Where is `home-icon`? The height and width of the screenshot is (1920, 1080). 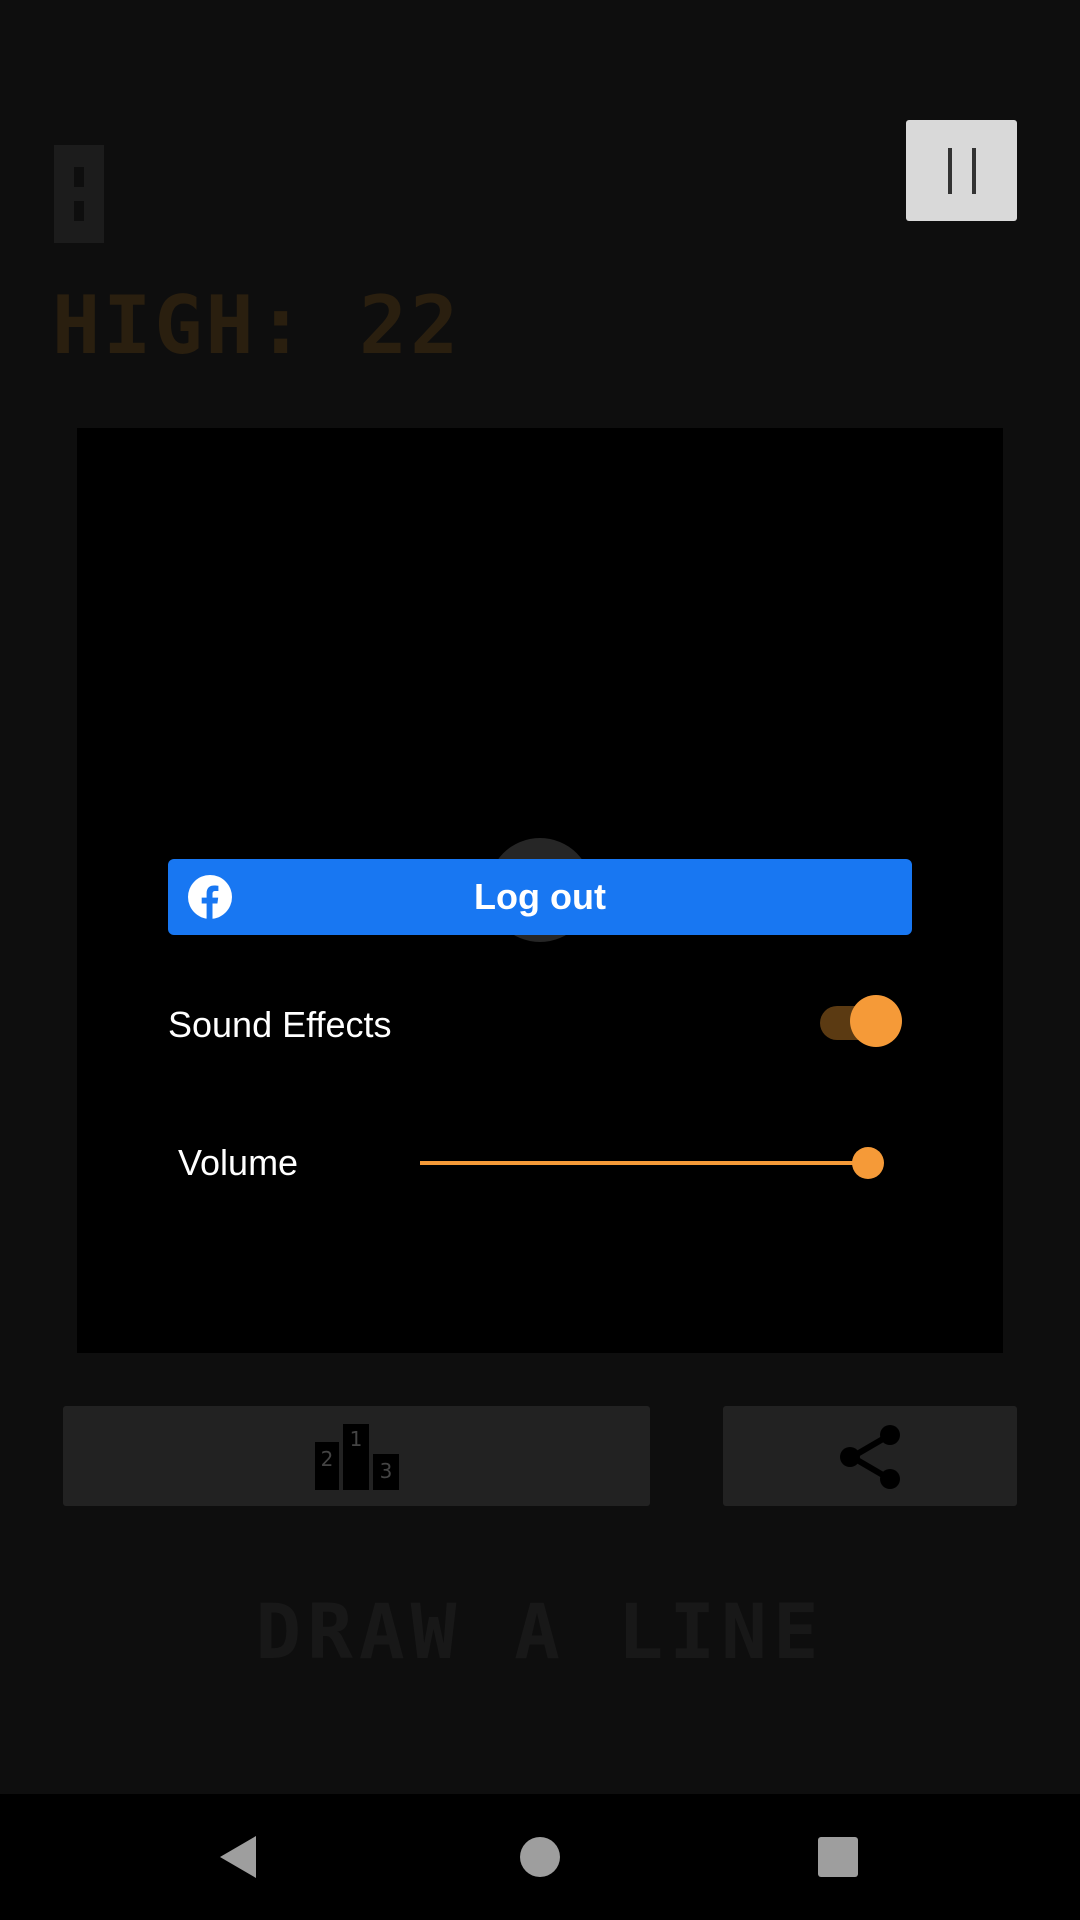 home-icon is located at coordinates (540, 1857).